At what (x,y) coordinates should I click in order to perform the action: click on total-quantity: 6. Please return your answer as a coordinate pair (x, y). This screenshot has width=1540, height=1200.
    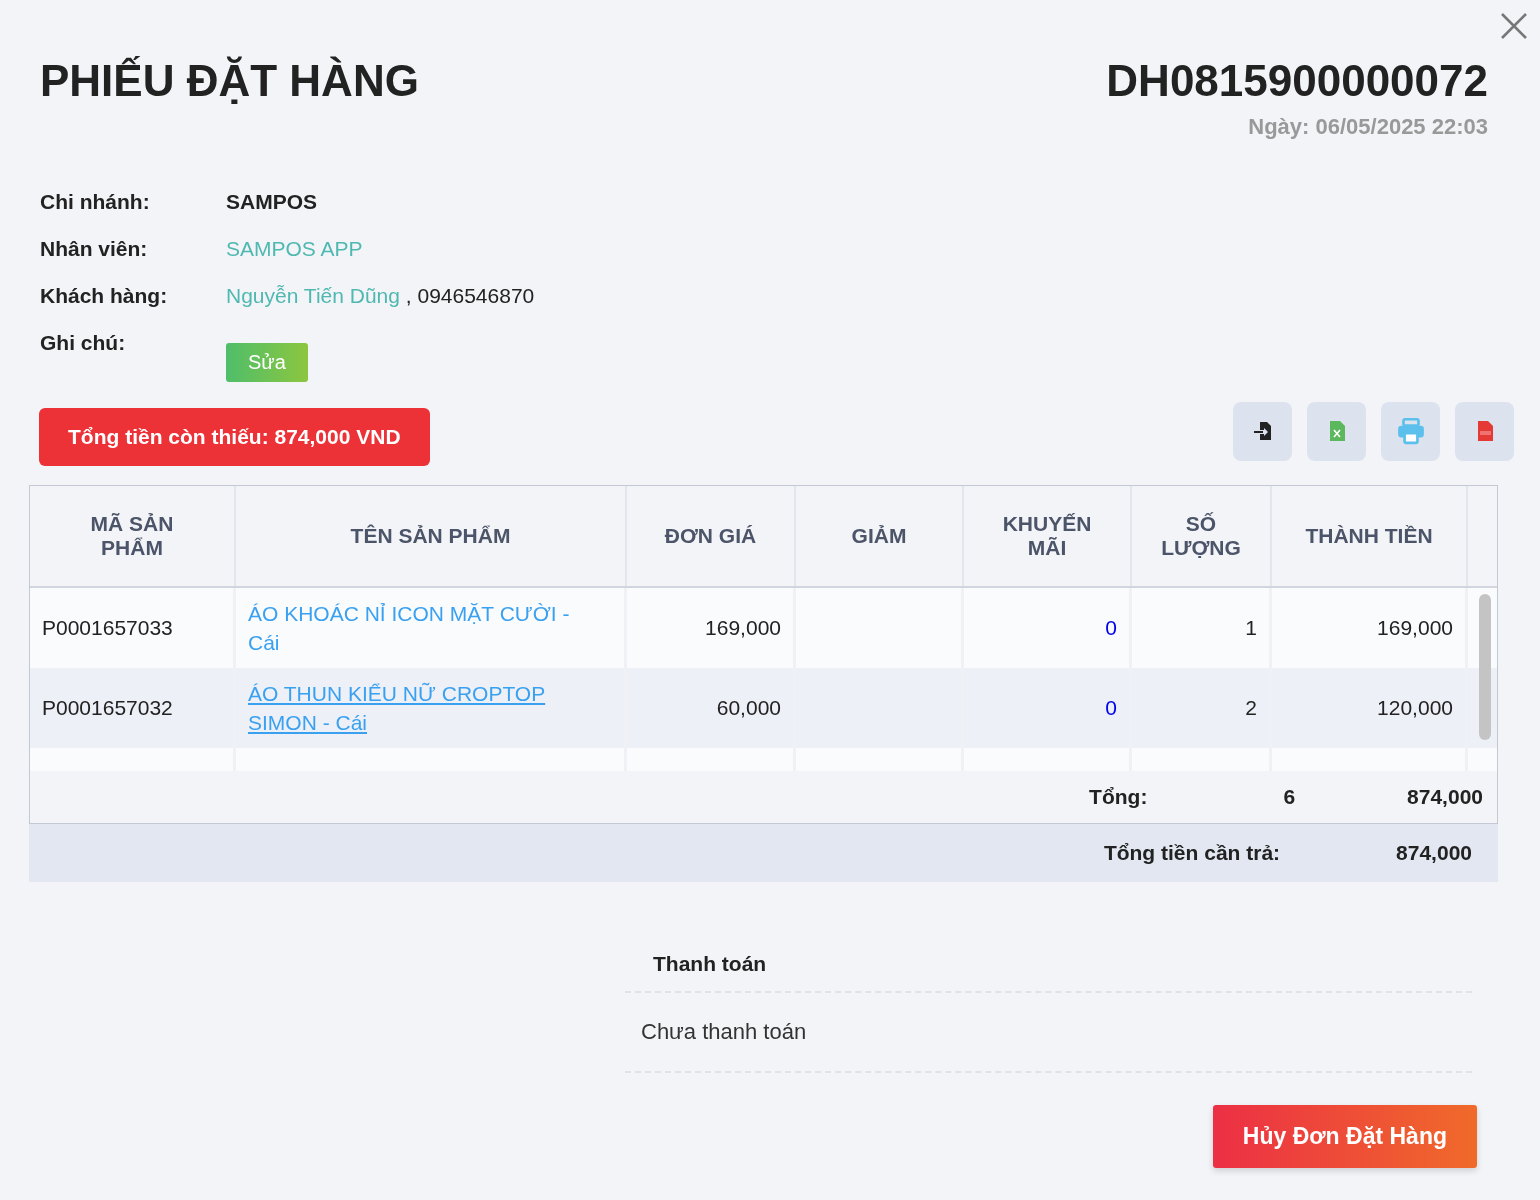
    Looking at the image, I should click on (1289, 797).